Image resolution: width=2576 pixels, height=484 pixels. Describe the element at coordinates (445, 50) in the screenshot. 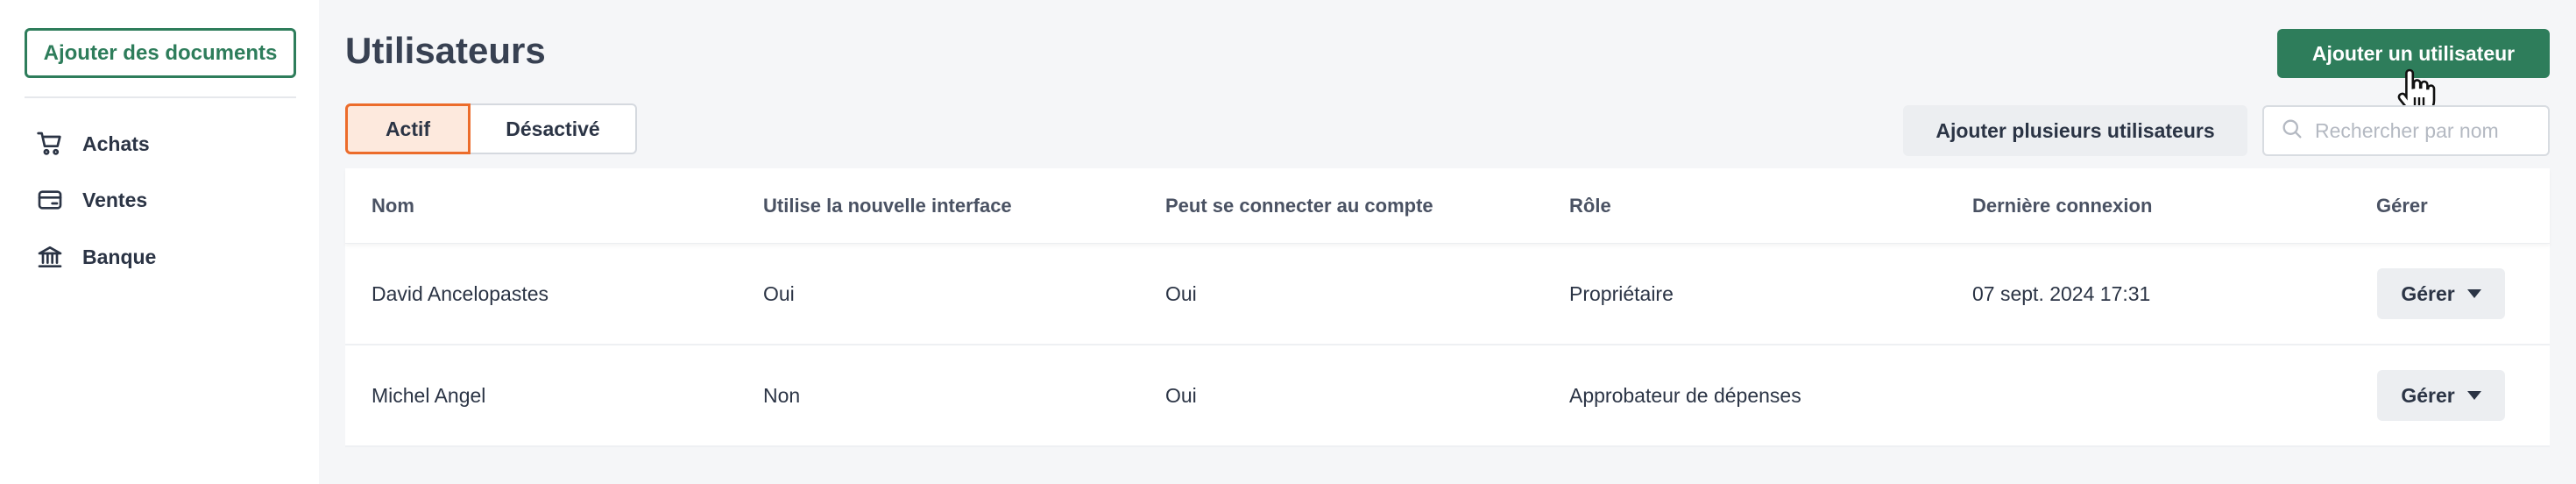

I see `page-title: Utilisateurs` at that location.